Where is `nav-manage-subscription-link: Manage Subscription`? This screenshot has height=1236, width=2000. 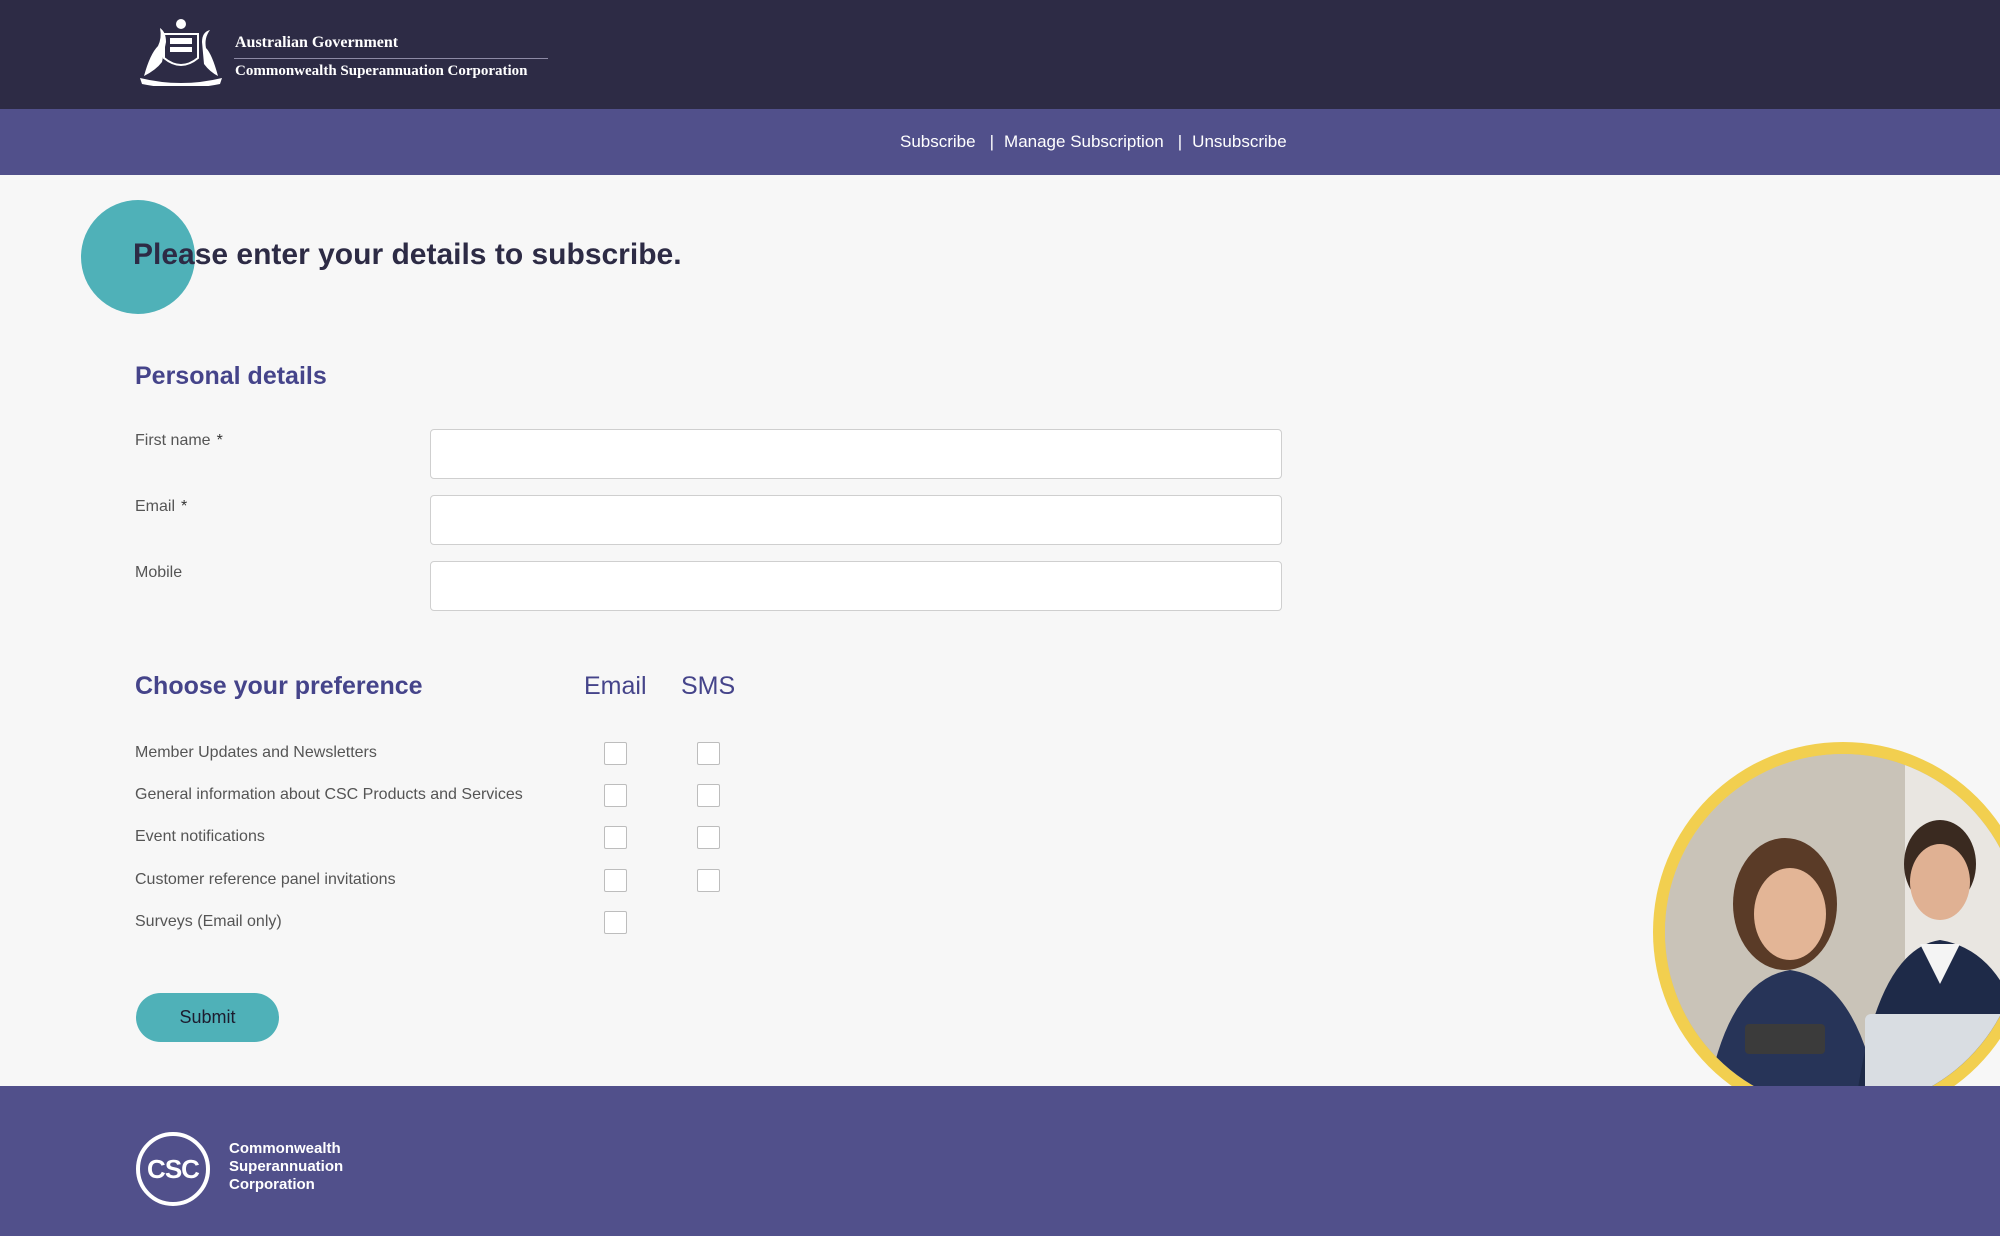 nav-manage-subscription-link: Manage Subscription is located at coordinates (1084, 142).